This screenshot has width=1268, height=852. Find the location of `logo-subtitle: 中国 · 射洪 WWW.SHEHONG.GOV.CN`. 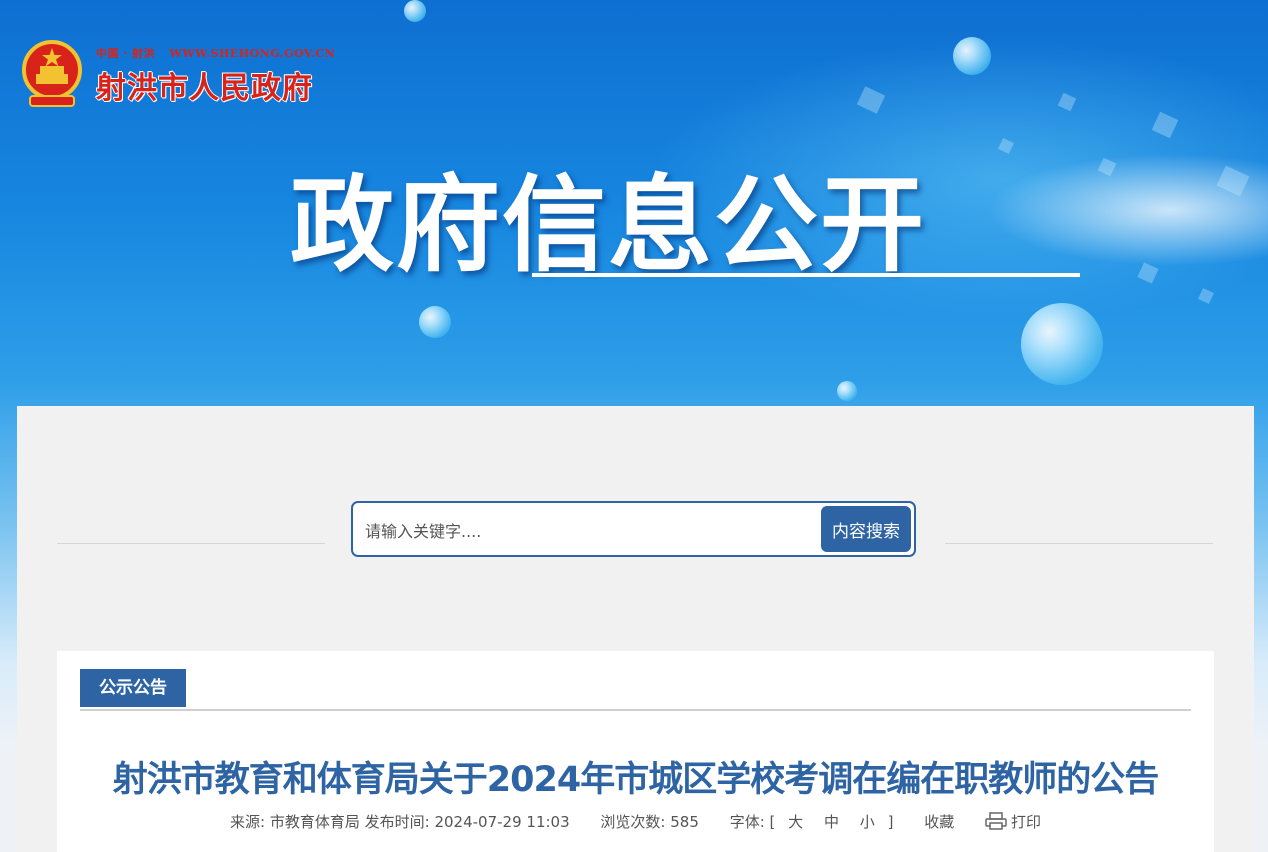

logo-subtitle: 中国 · 射洪 WWW.SHEHONG.GOV.CN is located at coordinates (215, 53).